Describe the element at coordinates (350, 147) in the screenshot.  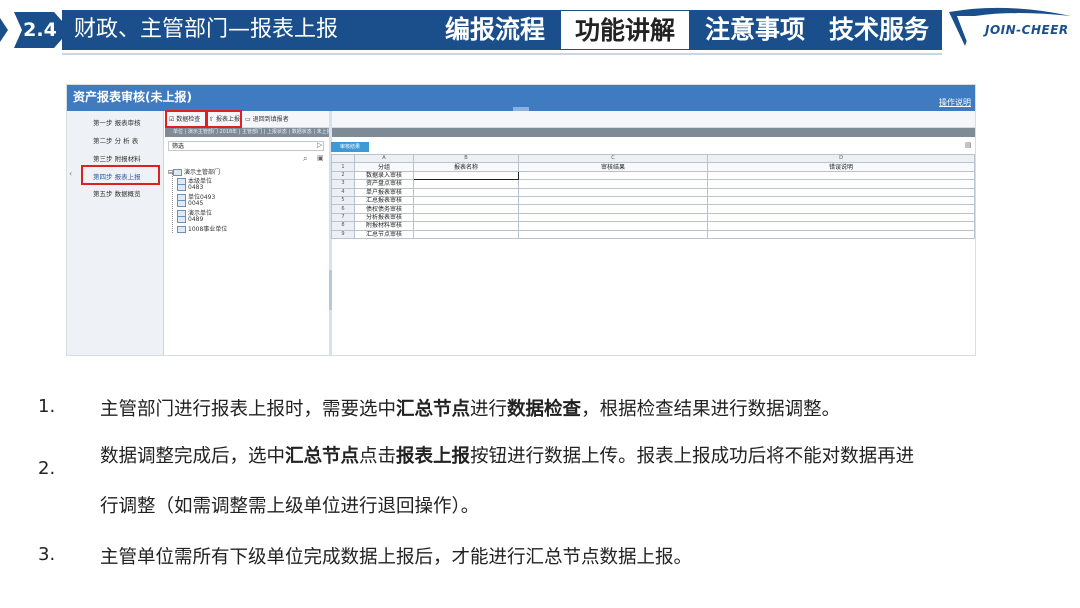
I see `tab-review-results: 审核结果` at that location.